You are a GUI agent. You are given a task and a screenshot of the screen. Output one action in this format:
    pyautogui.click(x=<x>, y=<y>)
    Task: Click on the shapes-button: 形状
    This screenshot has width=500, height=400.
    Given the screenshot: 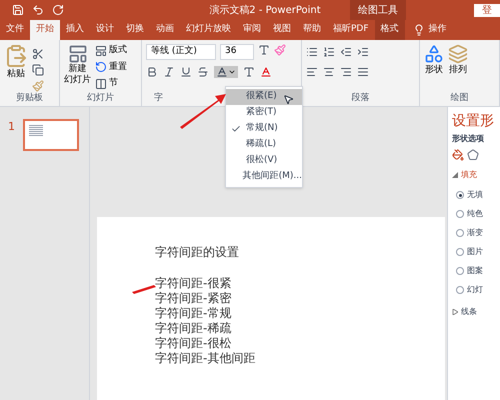 What is the action you would take?
    pyautogui.click(x=434, y=68)
    